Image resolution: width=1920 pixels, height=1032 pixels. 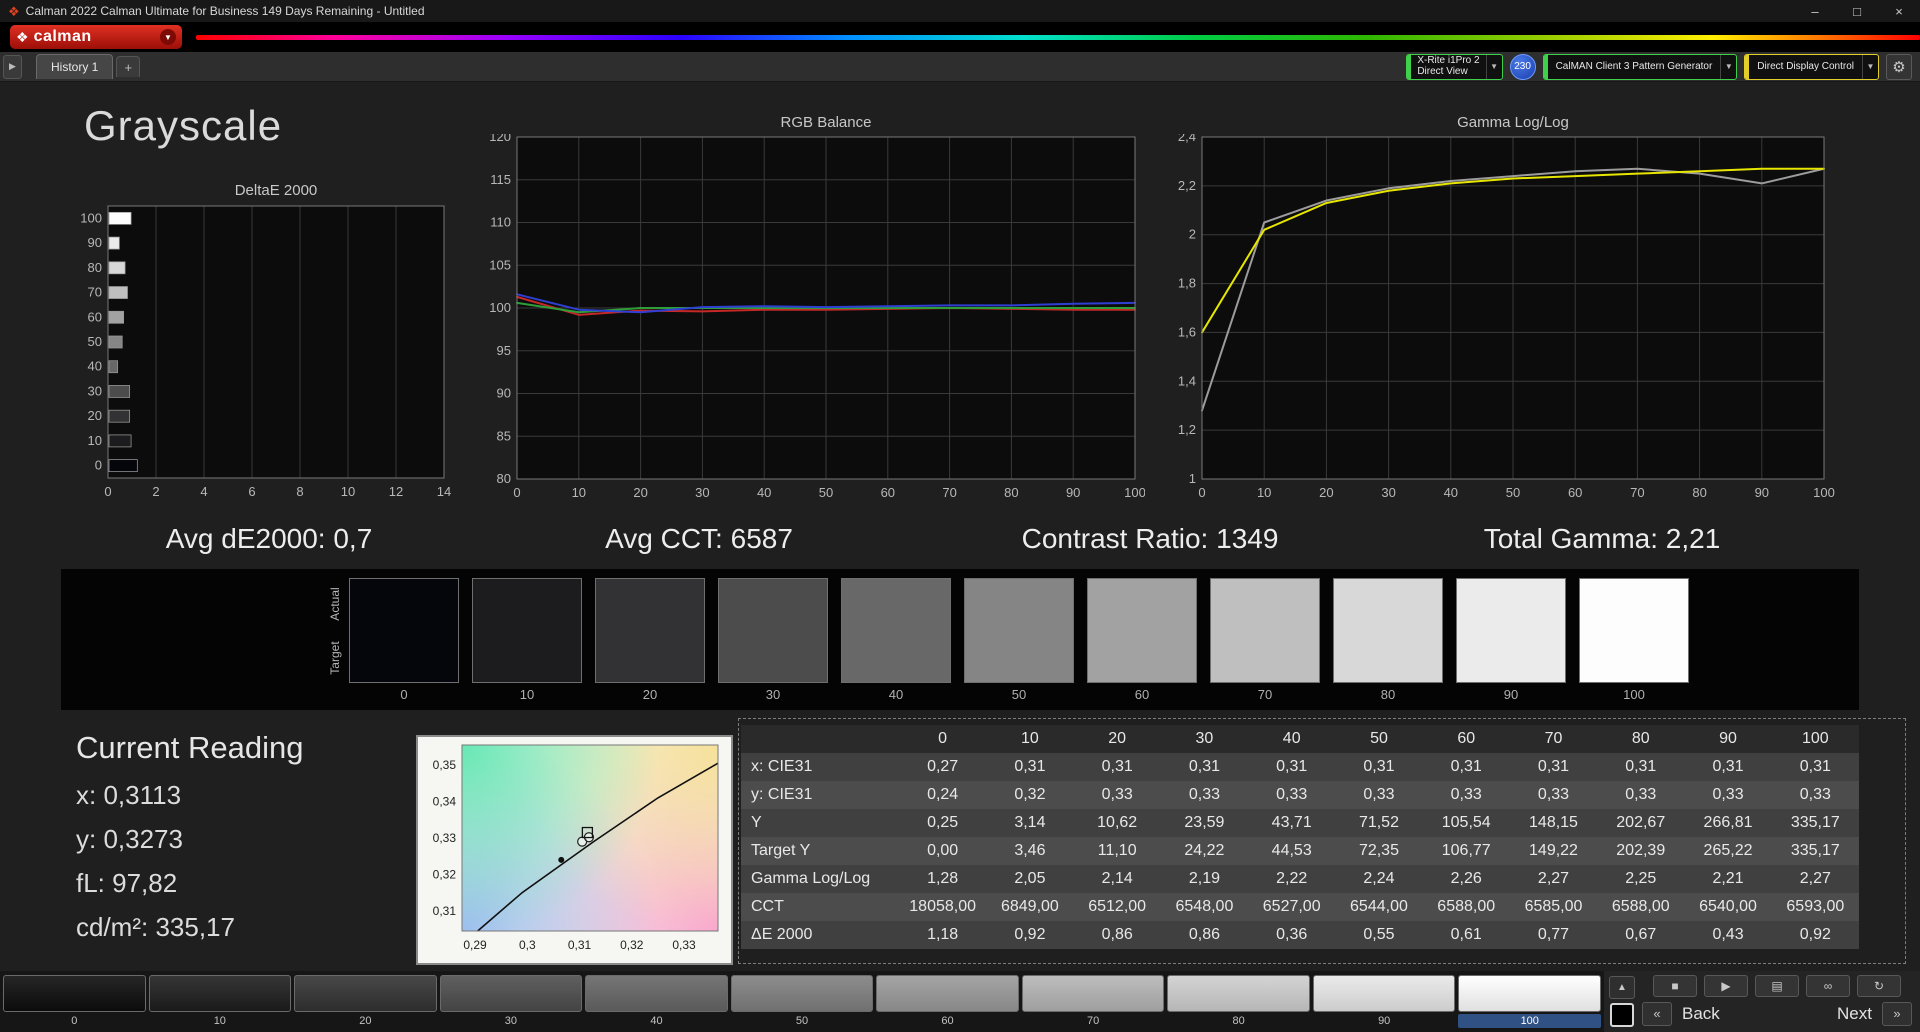 I want to click on expand-panel-button: ▶, so click(x=12, y=66).